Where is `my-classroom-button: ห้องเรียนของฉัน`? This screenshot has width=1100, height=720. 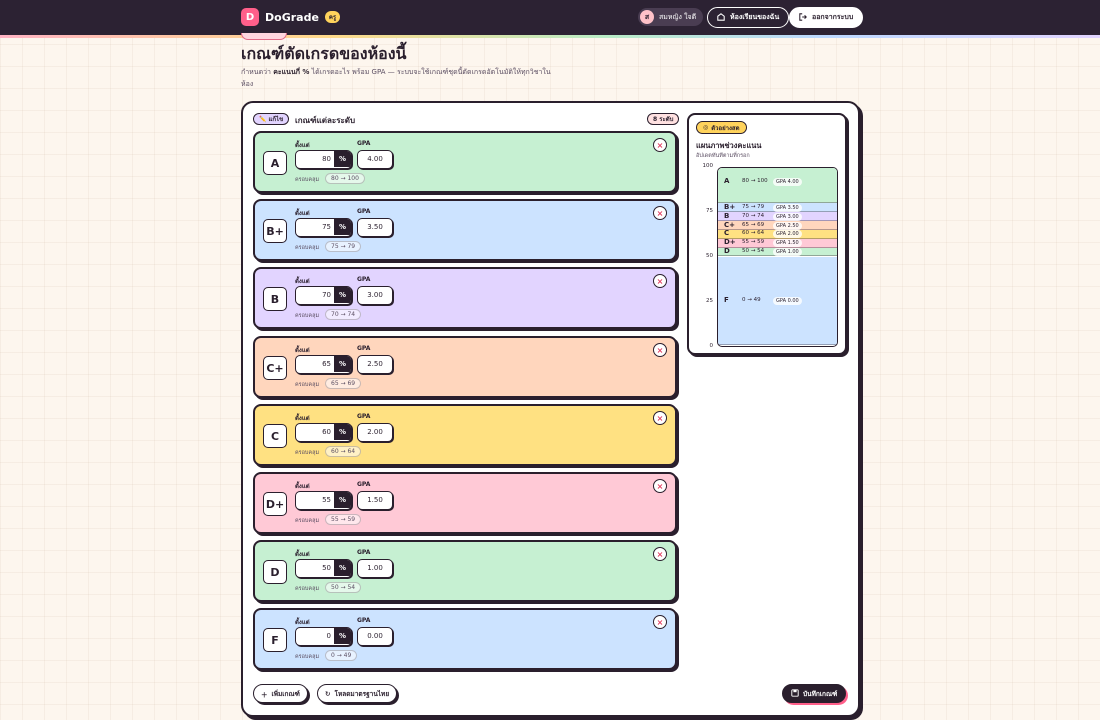
my-classroom-button: ห้องเรียนของฉัน is located at coordinates (748, 17).